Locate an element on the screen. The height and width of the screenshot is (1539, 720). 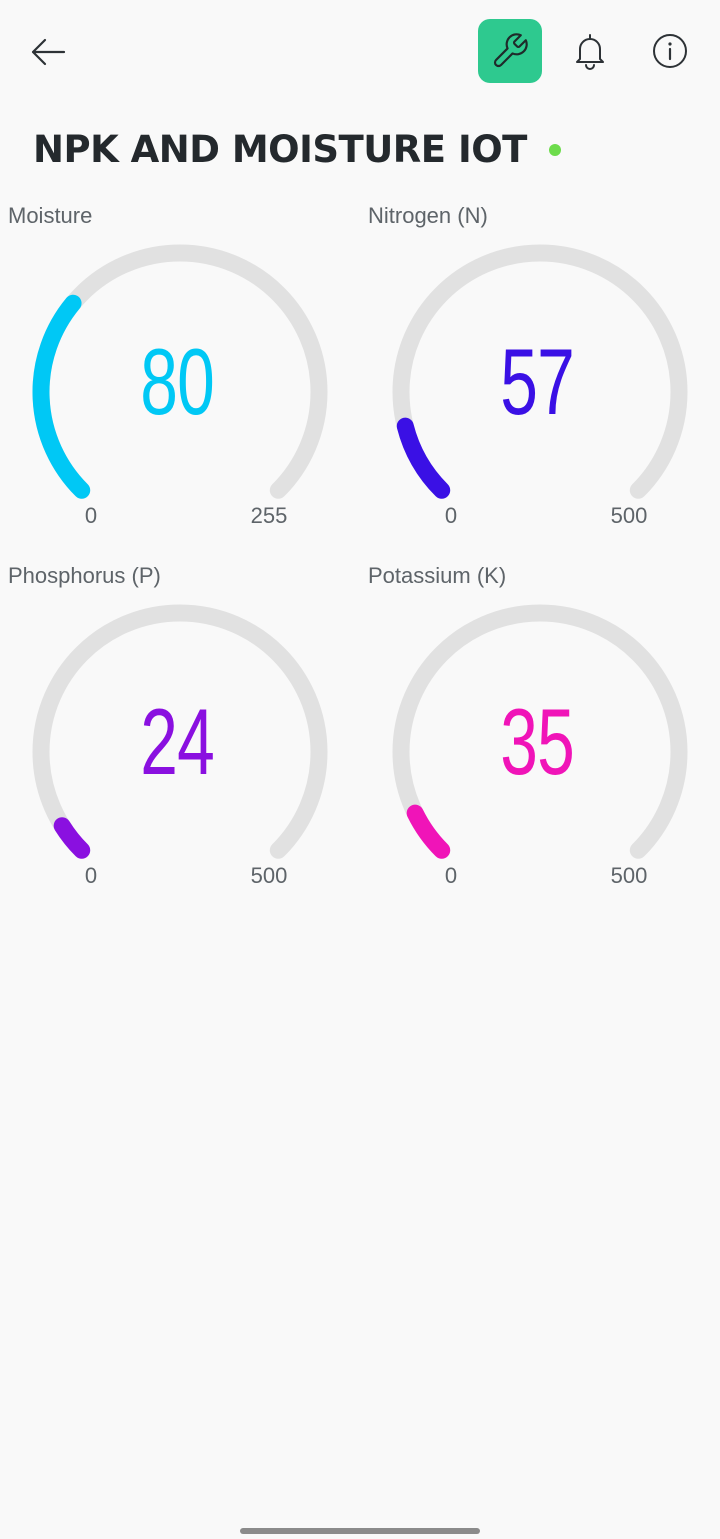
gauge-widget-phosphorus: Phosphorus (P) 24 0 500 is located at coordinates (176, 733).